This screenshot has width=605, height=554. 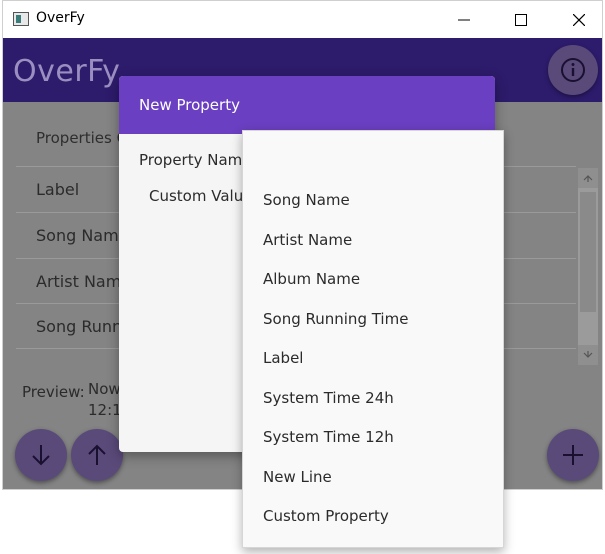 I want to click on move-up-button, so click(x=97, y=455).